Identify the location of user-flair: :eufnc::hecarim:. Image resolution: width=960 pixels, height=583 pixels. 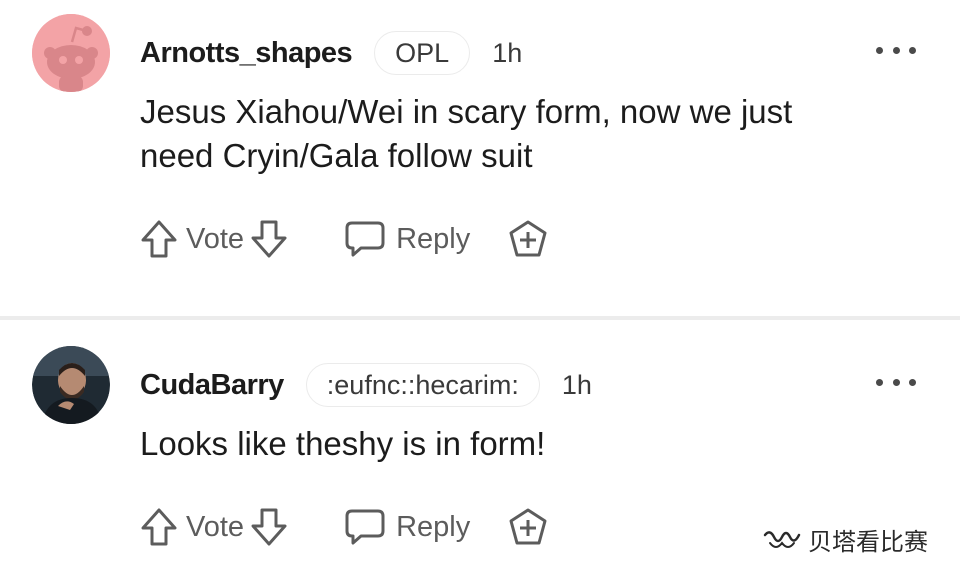
(422, 385).